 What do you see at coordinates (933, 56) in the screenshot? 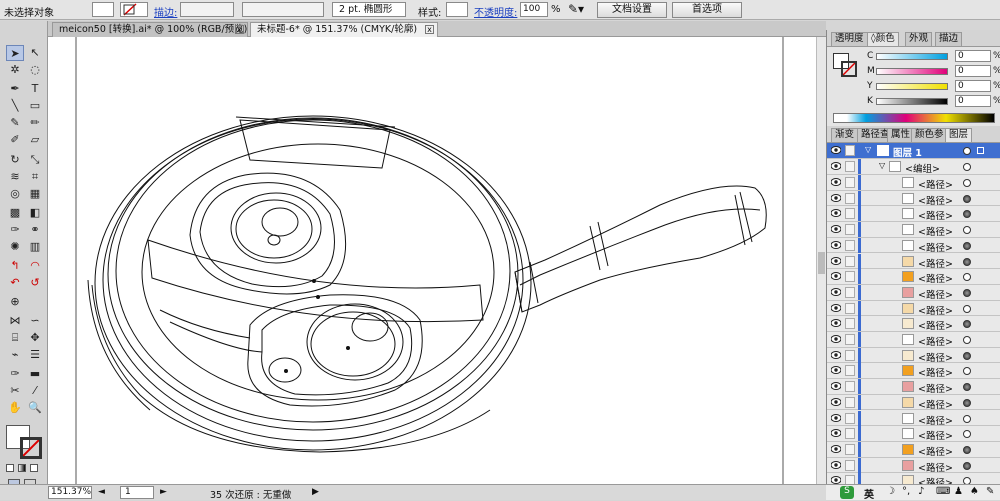
I see `cyan-slider: C 0 %` at bounding box center [933, 56].